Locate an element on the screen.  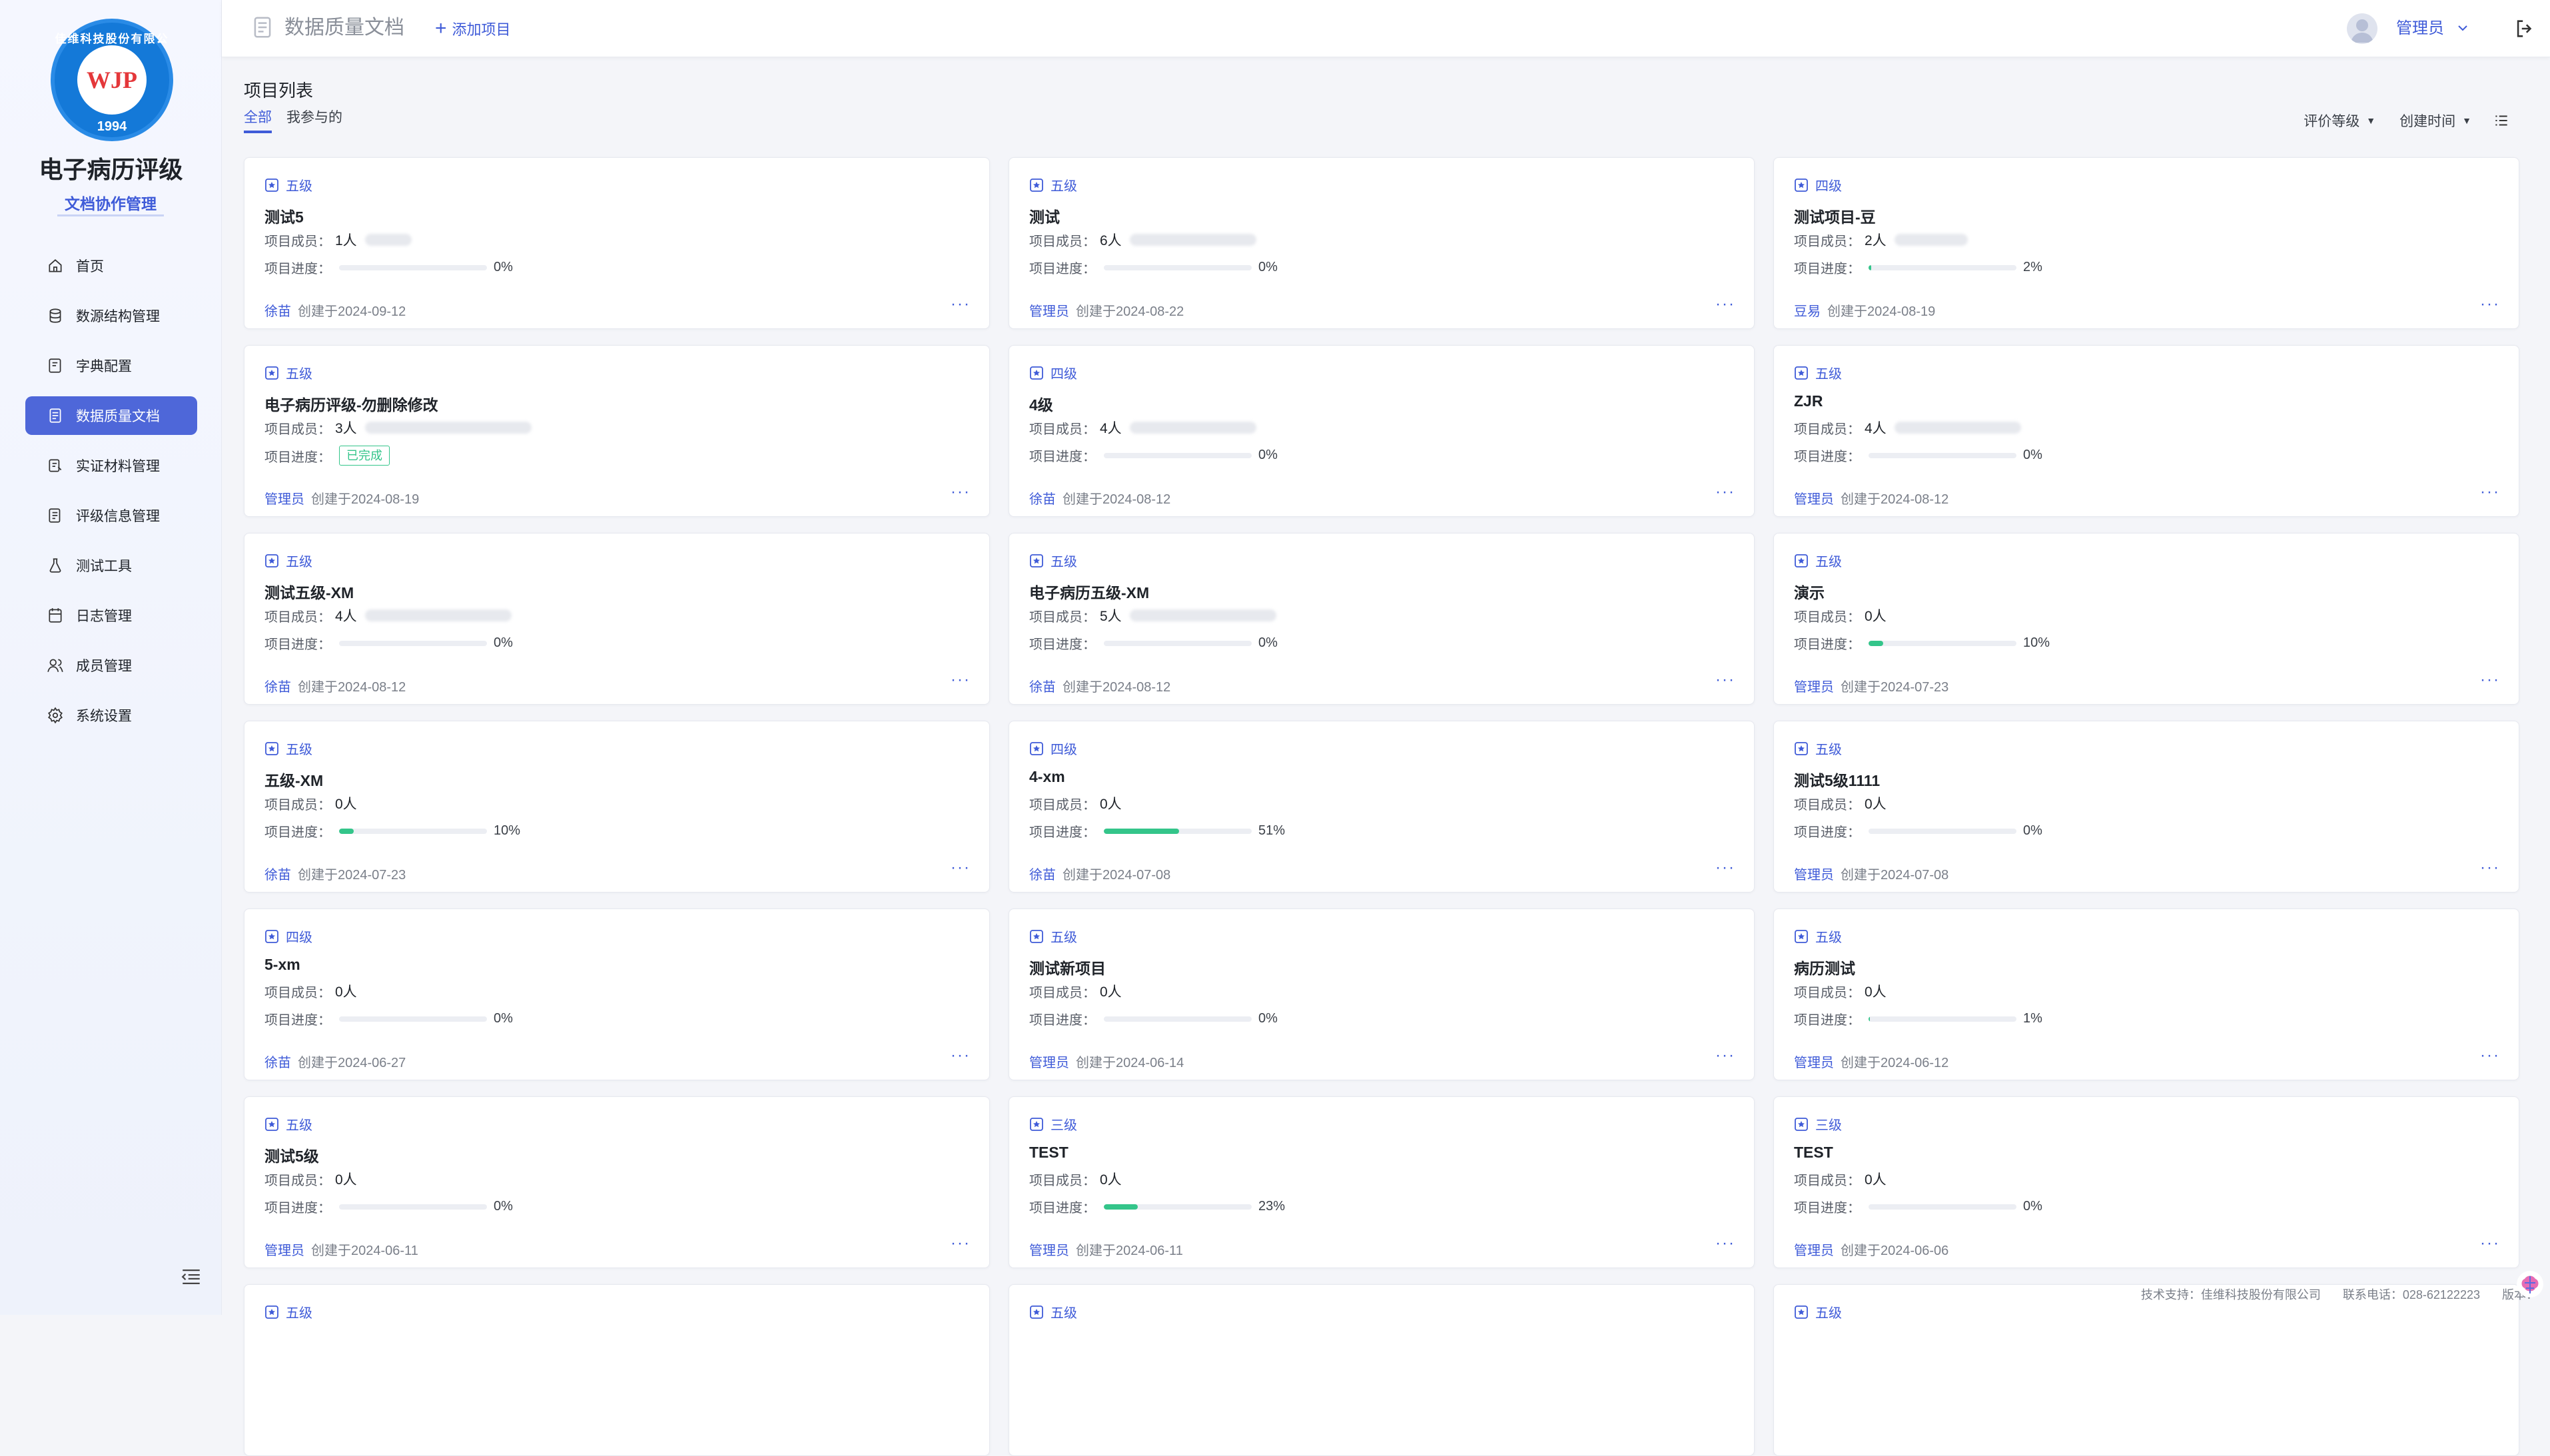
project-card: 四级 4级 项目成员： 4人 项目进度： 0% 徐苗 创建于2024-08-12 ··· is located at coordinates (1382, 431).